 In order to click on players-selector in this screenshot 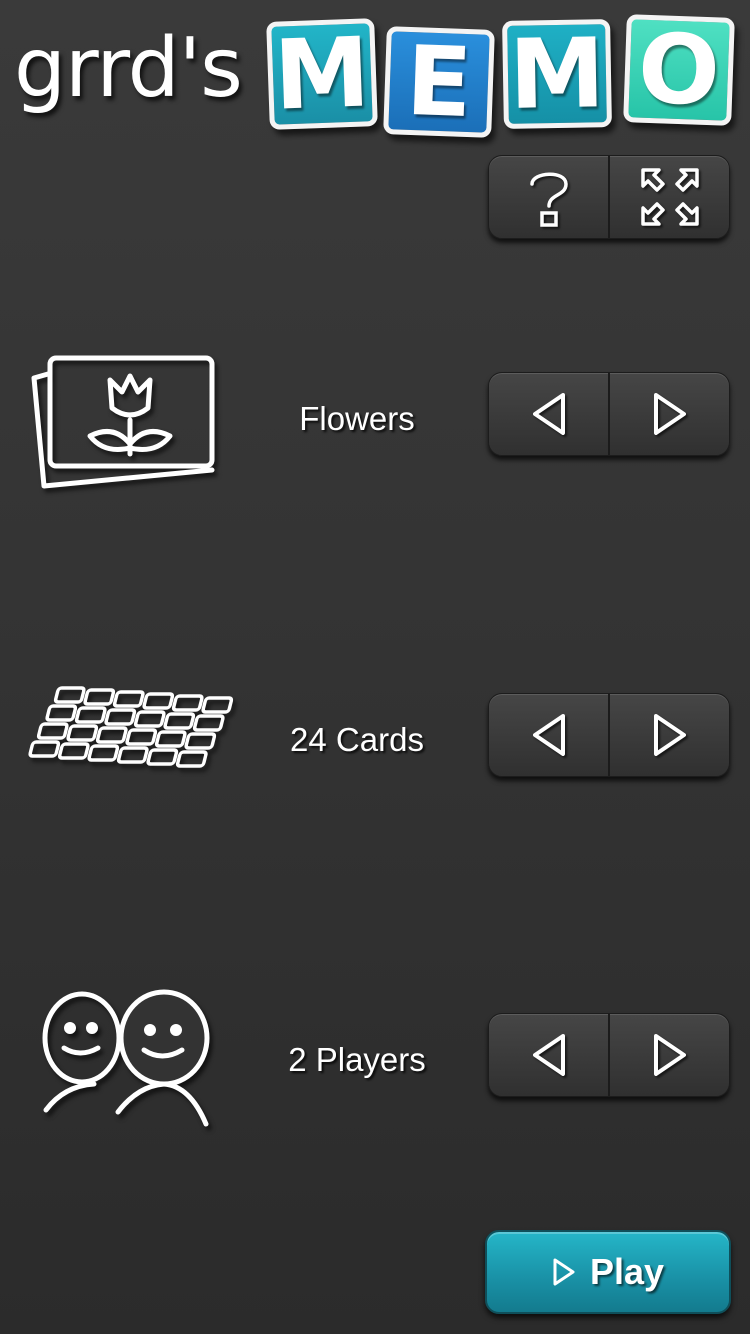, I will do `click(609, 1055)`.